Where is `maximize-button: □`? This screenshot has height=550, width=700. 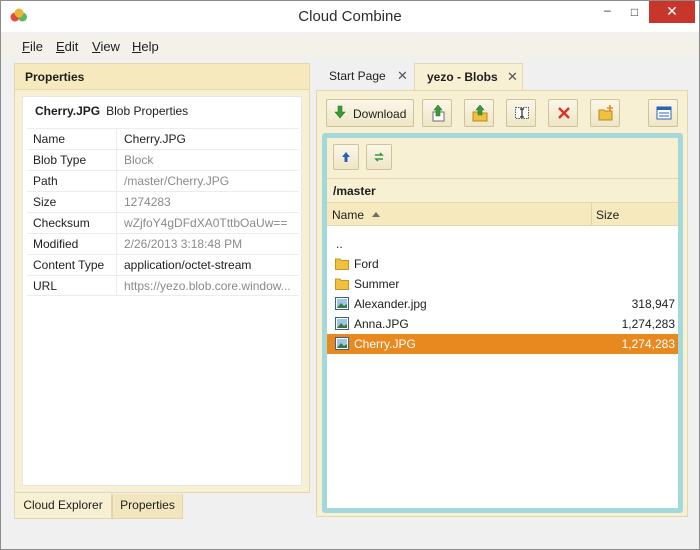
maximize-button: □ is located at coordinates (634, 12).